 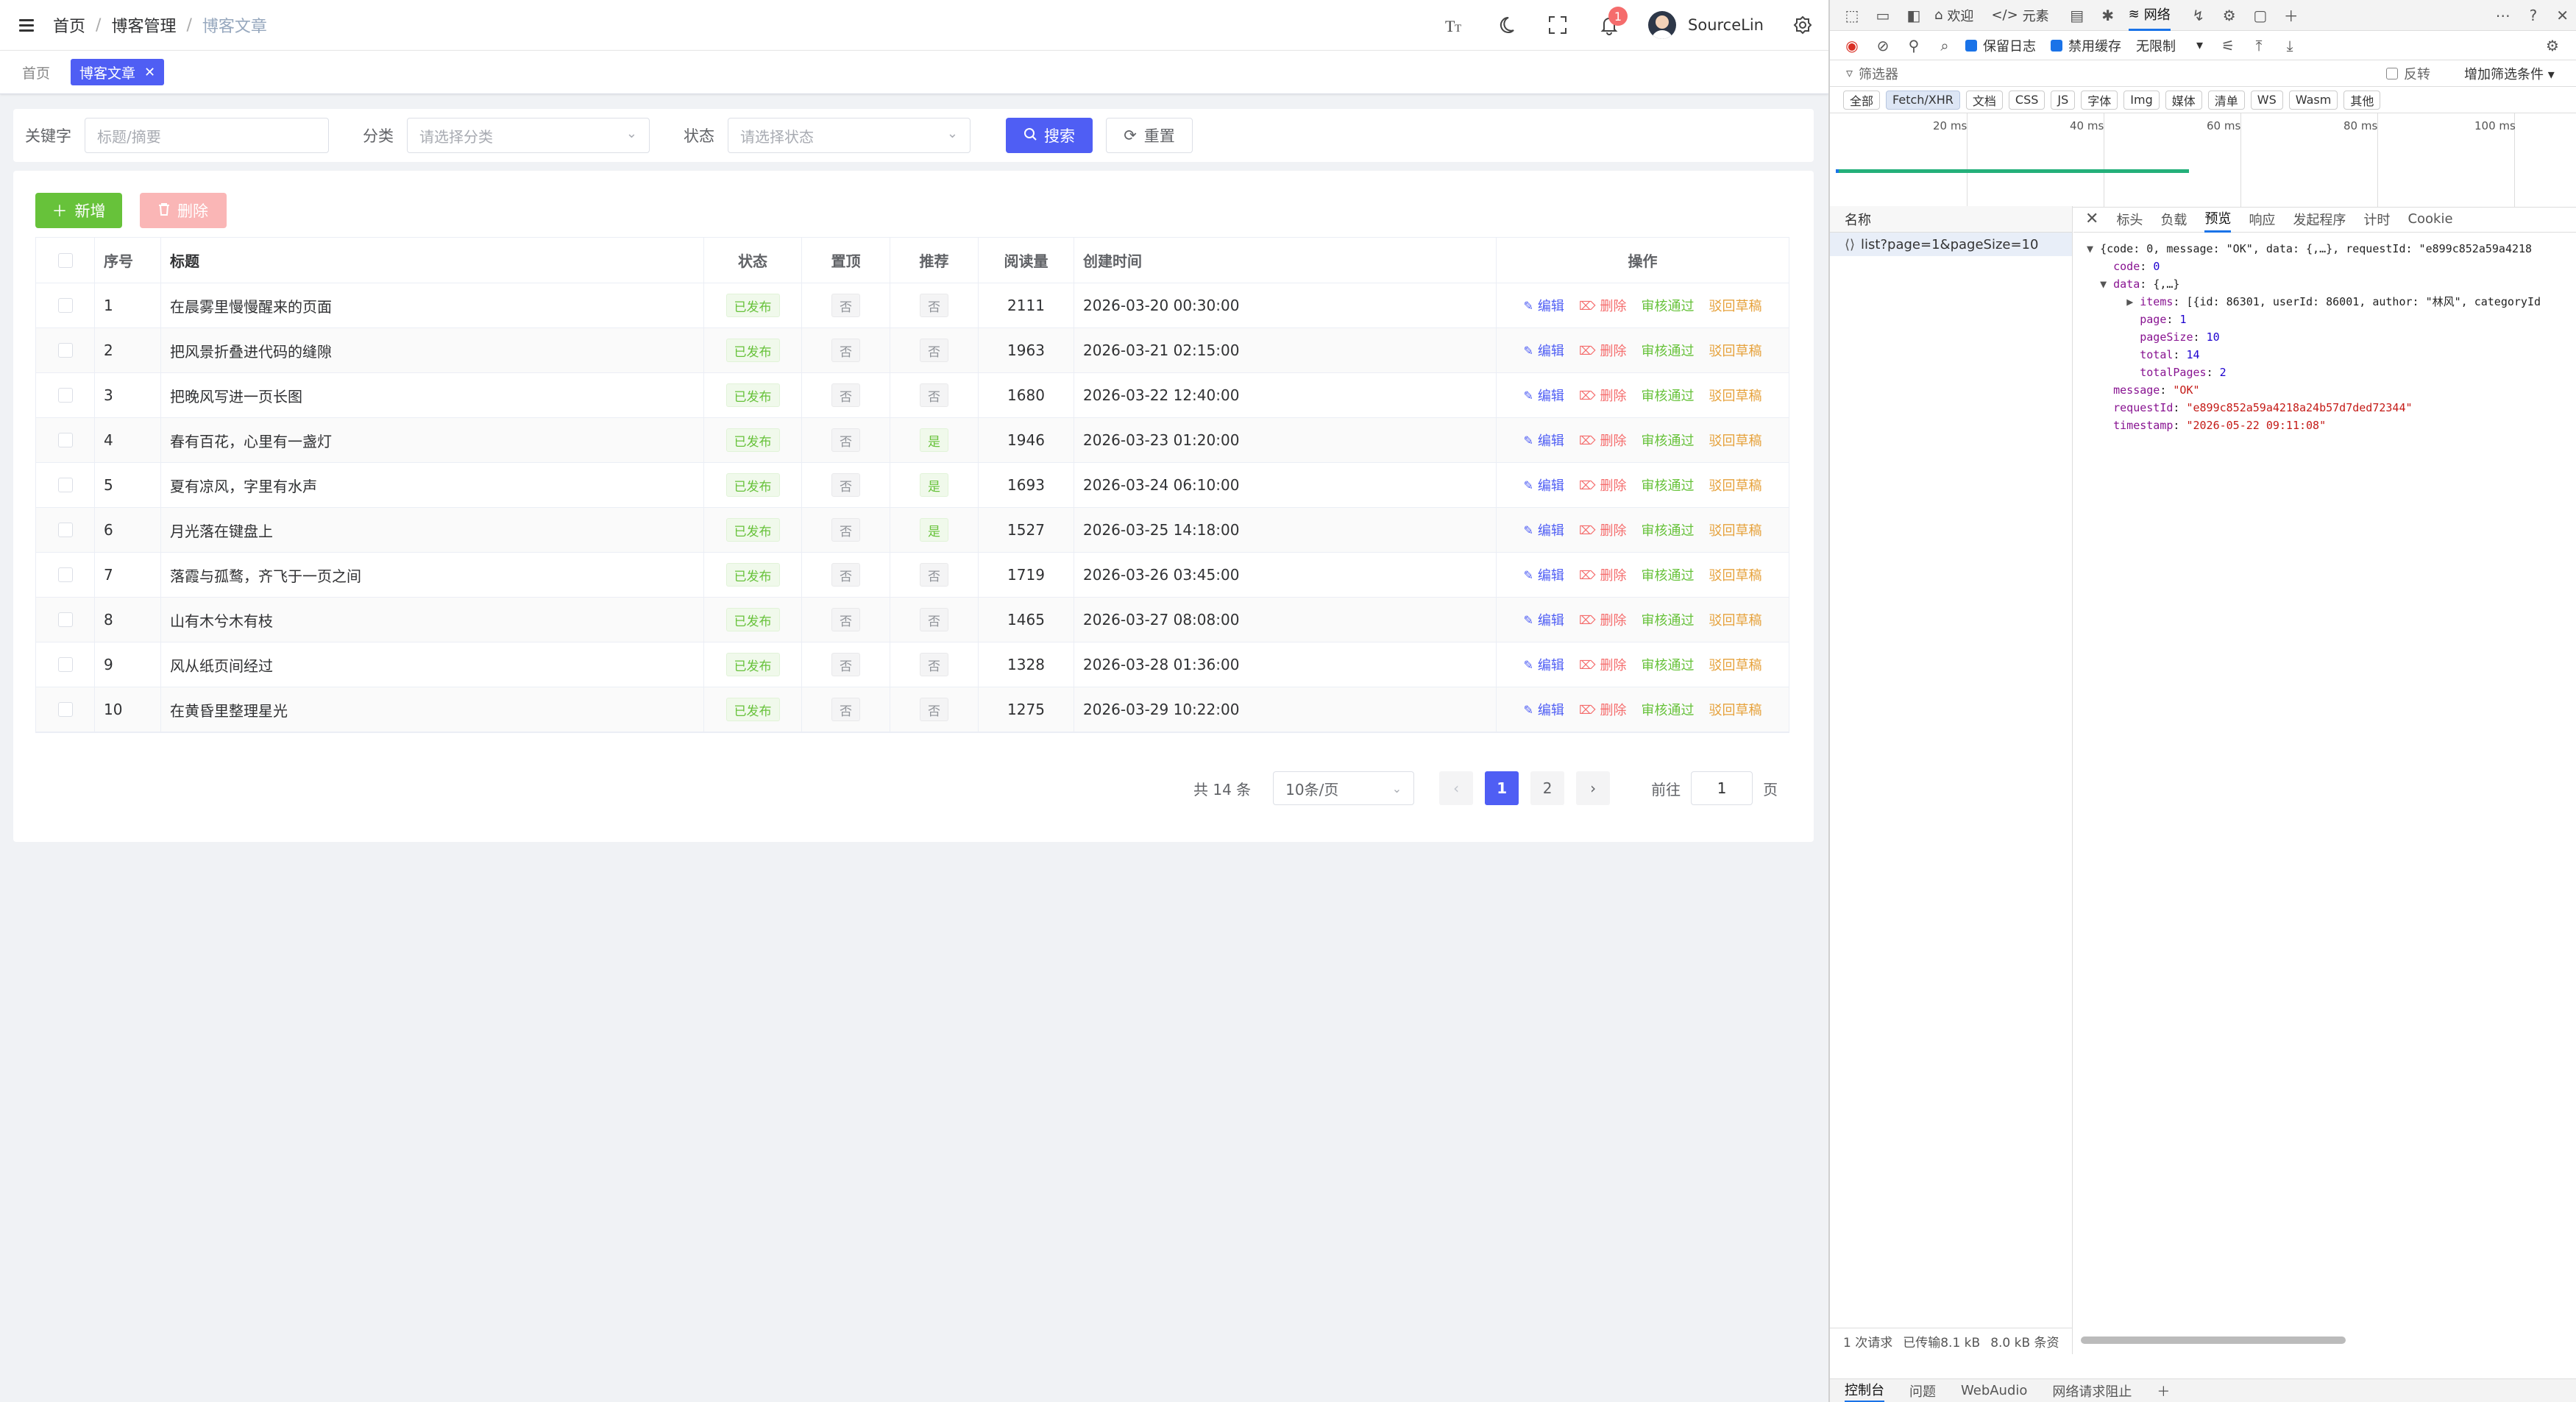 I want to click on search-icon: ⌕, so click(x=1944, y=45).